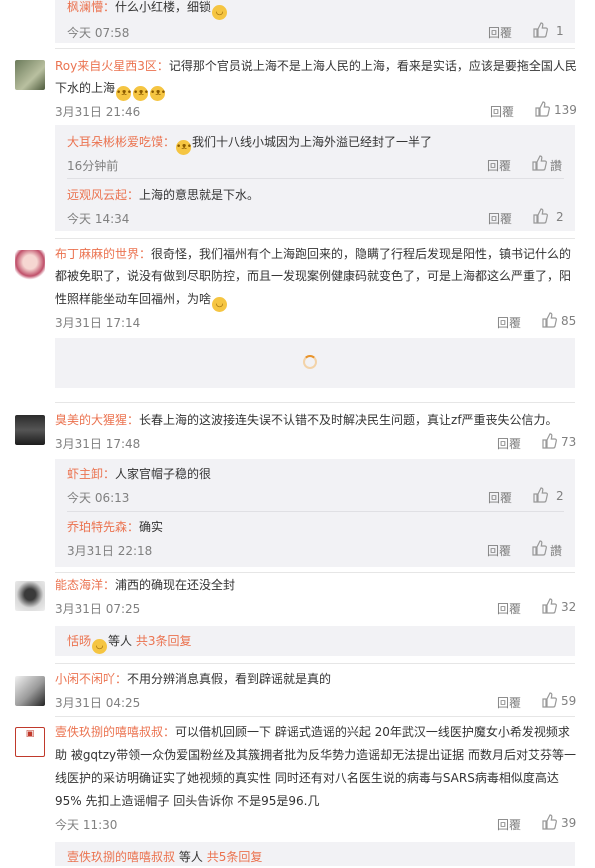 The height and width of the screenshot is (868, 595). What do you see at coordinates (164, 641) in the screenshot?
I see `reply-count-link: 共3条回复` at bounding box center [164, 641].